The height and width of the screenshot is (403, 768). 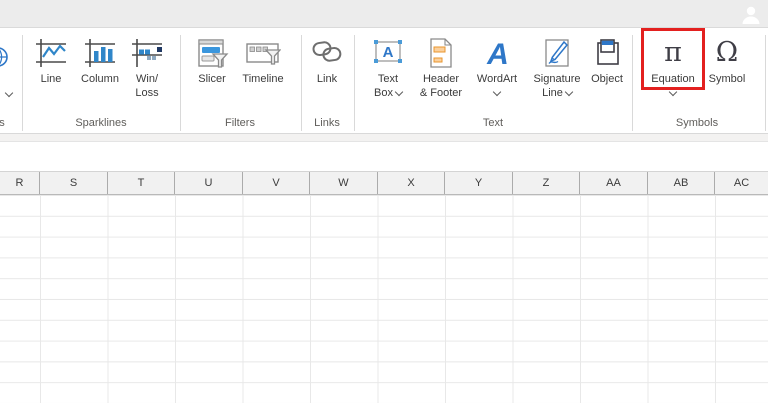 I want to click on wordart-icon: A, so click(x=497, y=53).